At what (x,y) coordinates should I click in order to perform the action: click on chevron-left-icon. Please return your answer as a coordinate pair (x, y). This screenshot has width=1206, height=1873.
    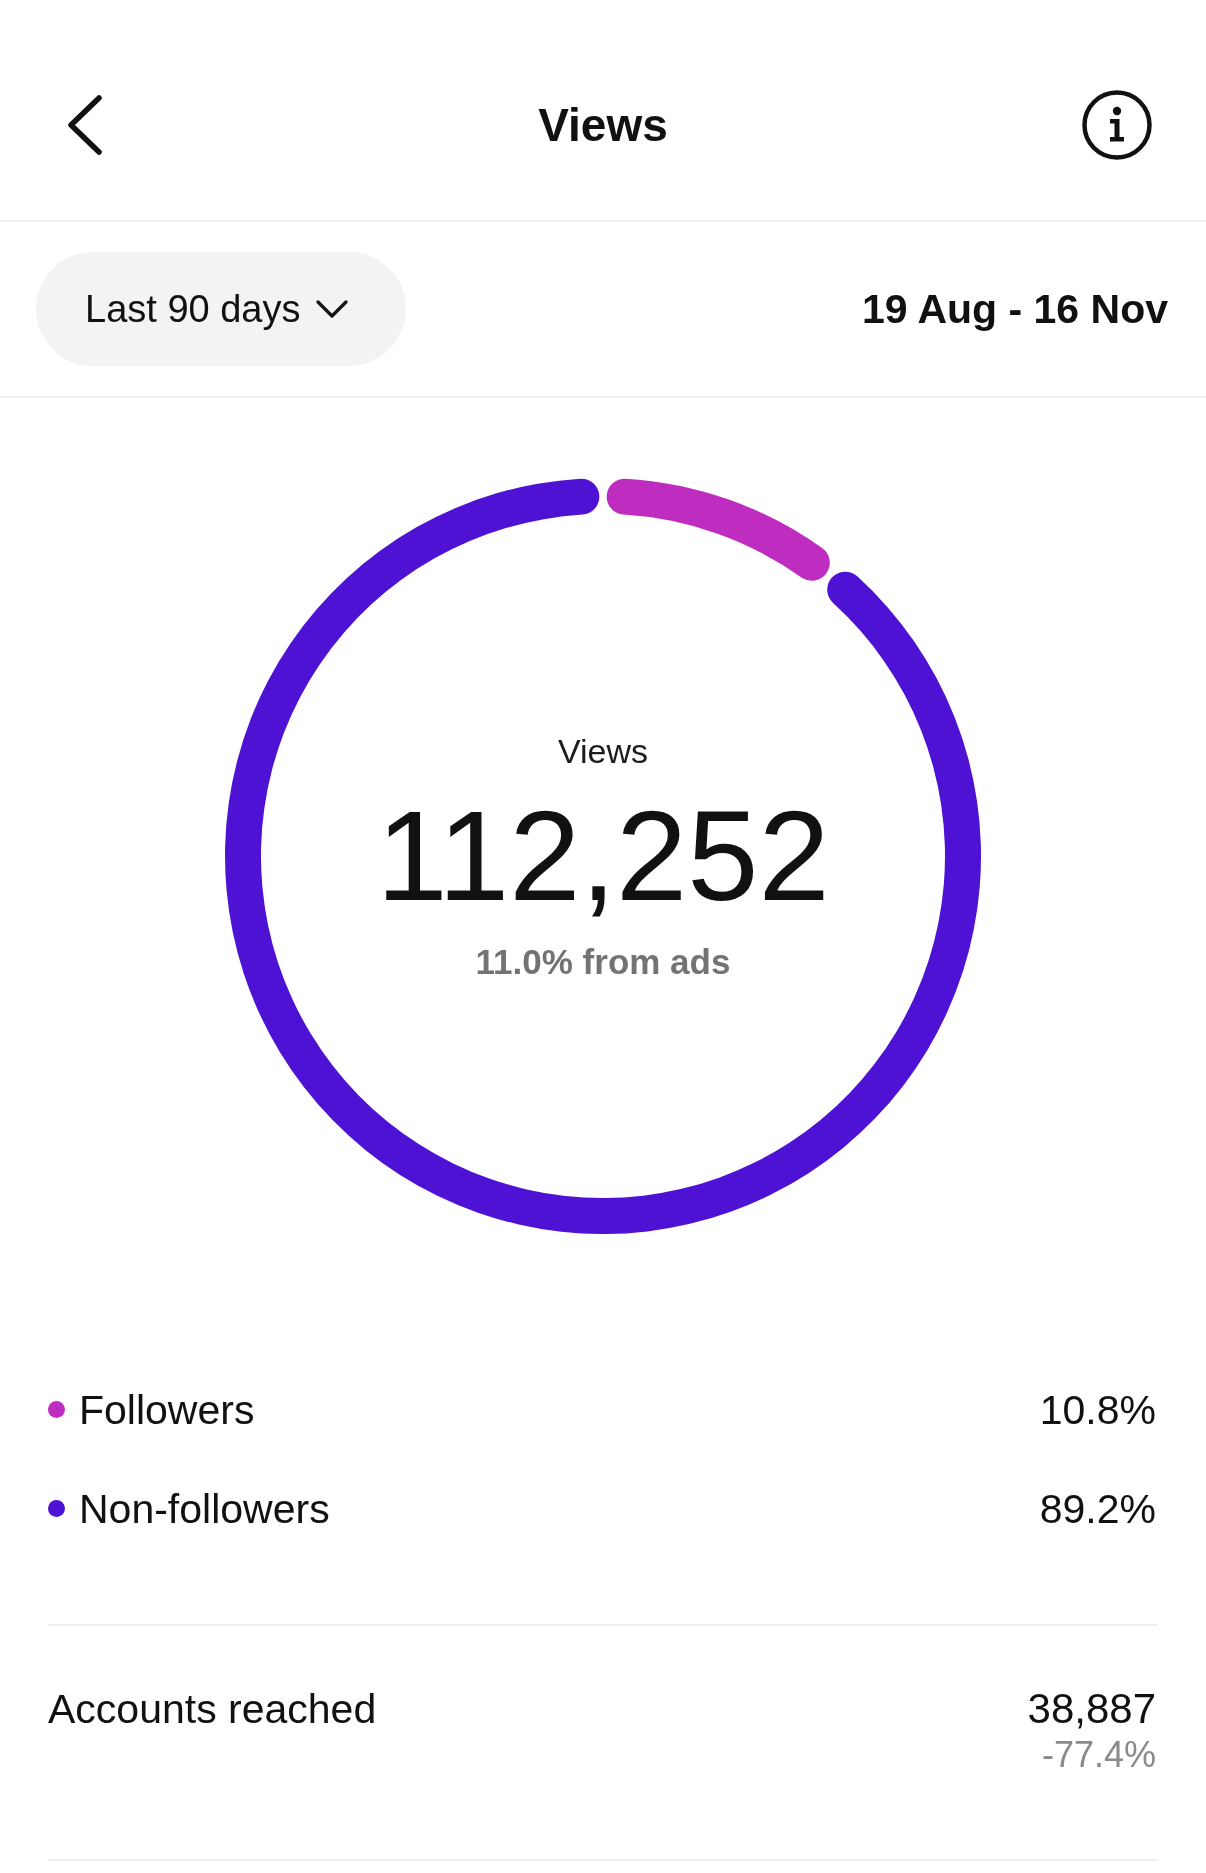
    Looking at the image, I should click on (85, 125).